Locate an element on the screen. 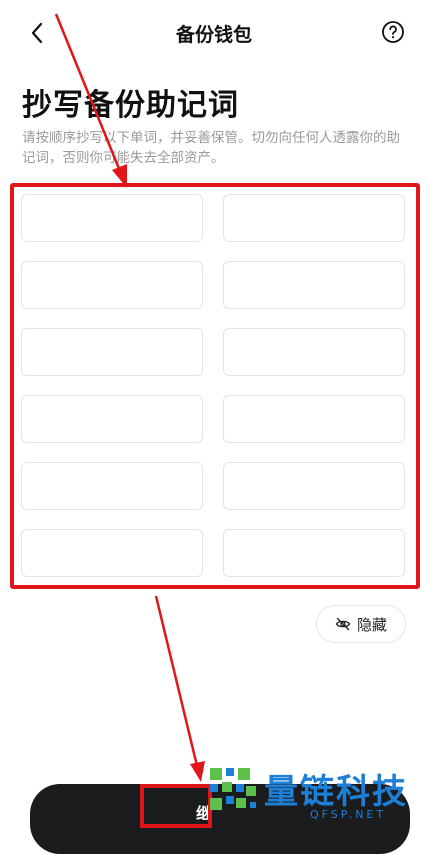 This screenshot has height=854, width=428. hide-button-label: 隐藏 is located at coordinates (371, 624).